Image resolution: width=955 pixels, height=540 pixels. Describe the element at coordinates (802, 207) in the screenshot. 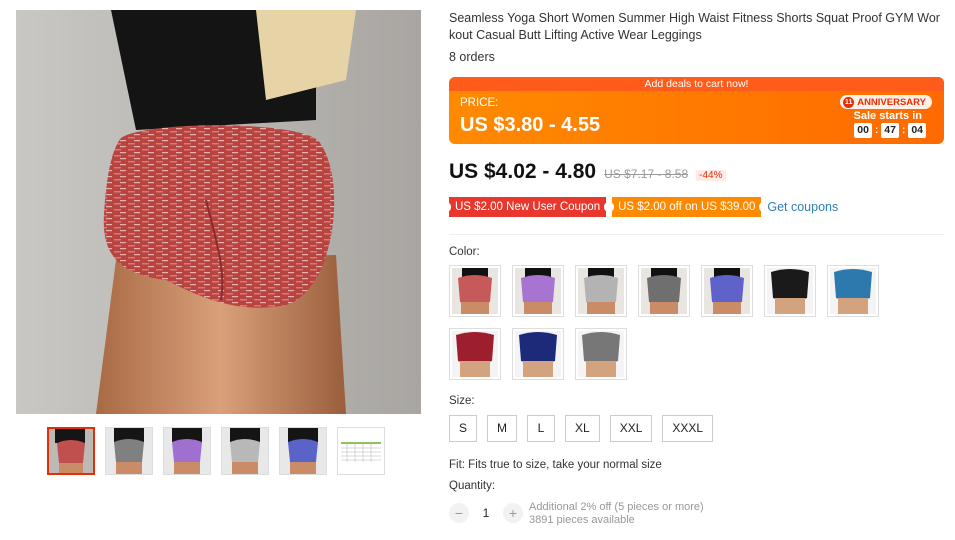

I see `get-coupons-link: Get coupons` at that location.